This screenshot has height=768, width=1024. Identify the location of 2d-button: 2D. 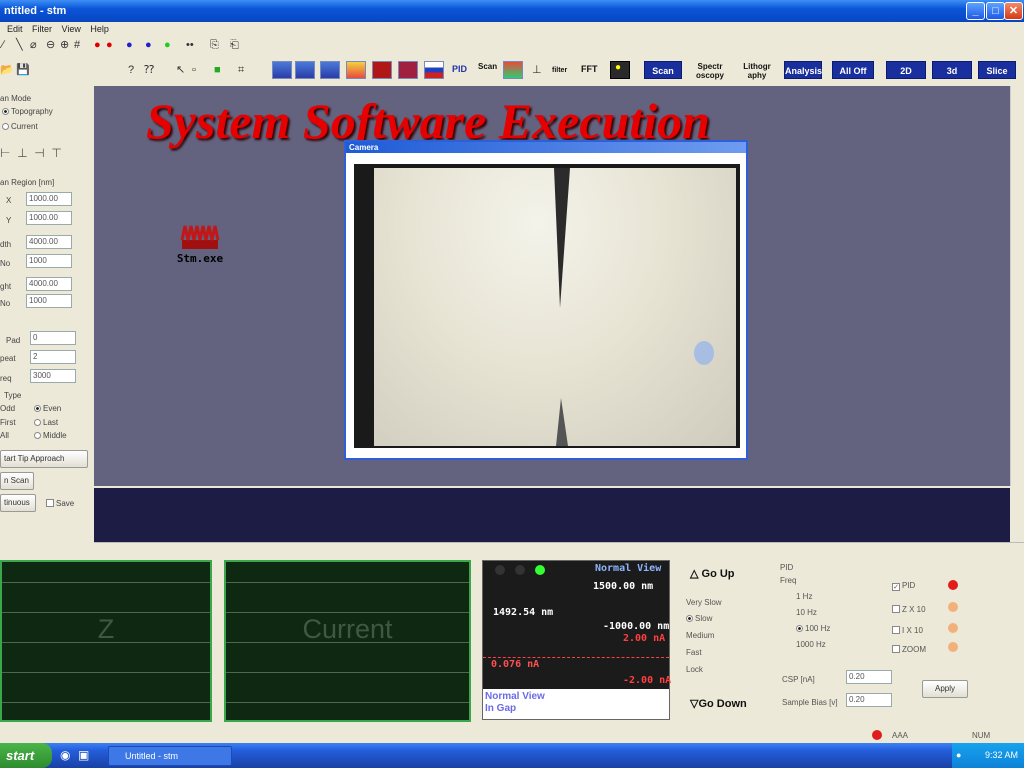
(906, 70).